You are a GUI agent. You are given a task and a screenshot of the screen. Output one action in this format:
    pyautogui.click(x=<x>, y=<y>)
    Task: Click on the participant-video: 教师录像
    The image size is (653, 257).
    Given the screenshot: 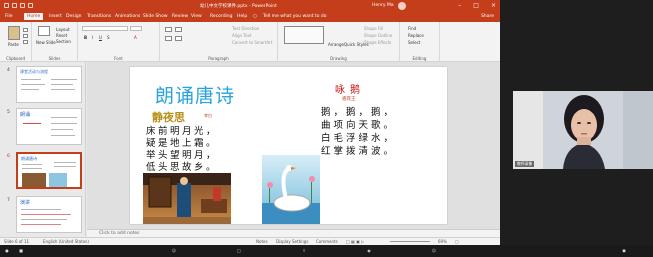 What is the action you would take?
    pyautogui.click(x=583, y=130)
    